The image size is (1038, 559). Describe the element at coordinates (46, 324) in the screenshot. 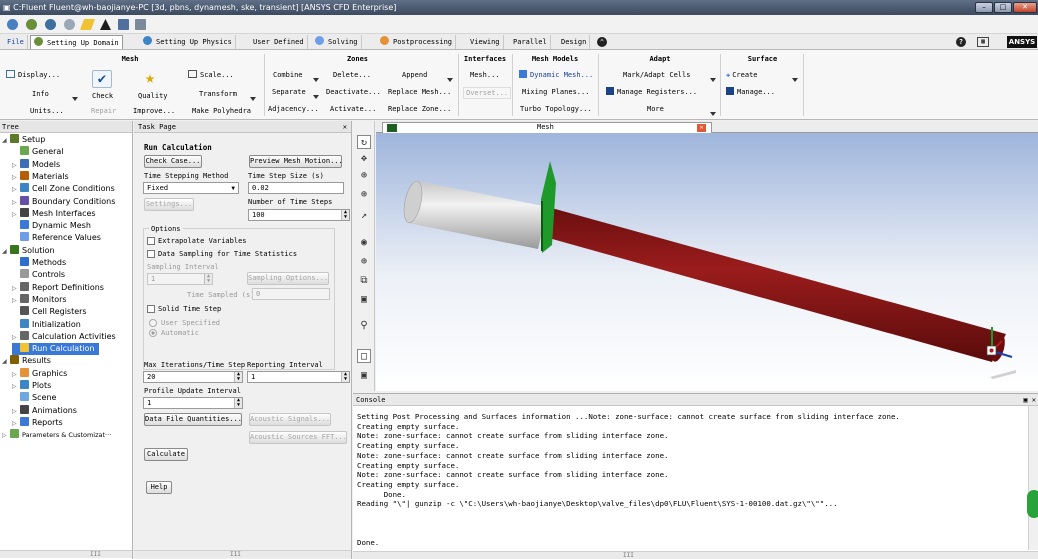

I see `tree-item: Initialization` at that location.